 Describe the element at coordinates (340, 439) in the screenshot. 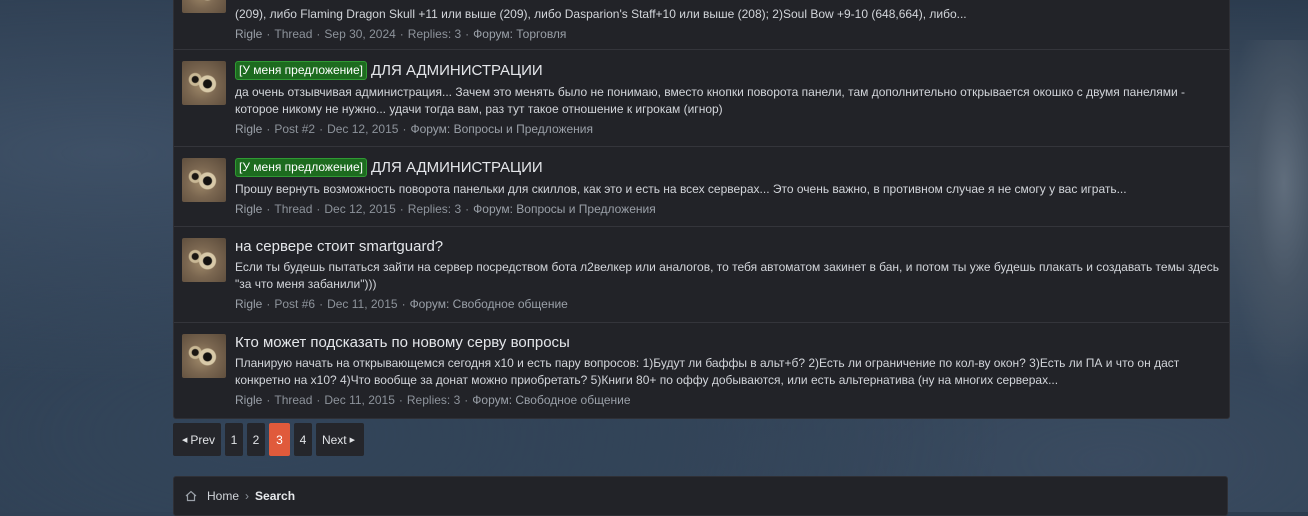

I see `pagination-next-button: Next ▶` at that location.